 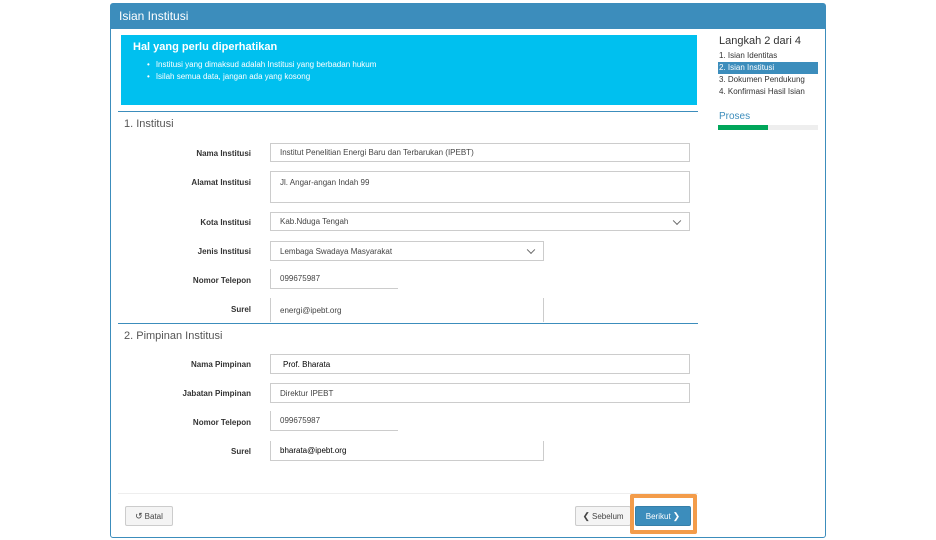 I want to click on jenis-institusi-label: Jenis Institusi, so click(x=224, y=251).